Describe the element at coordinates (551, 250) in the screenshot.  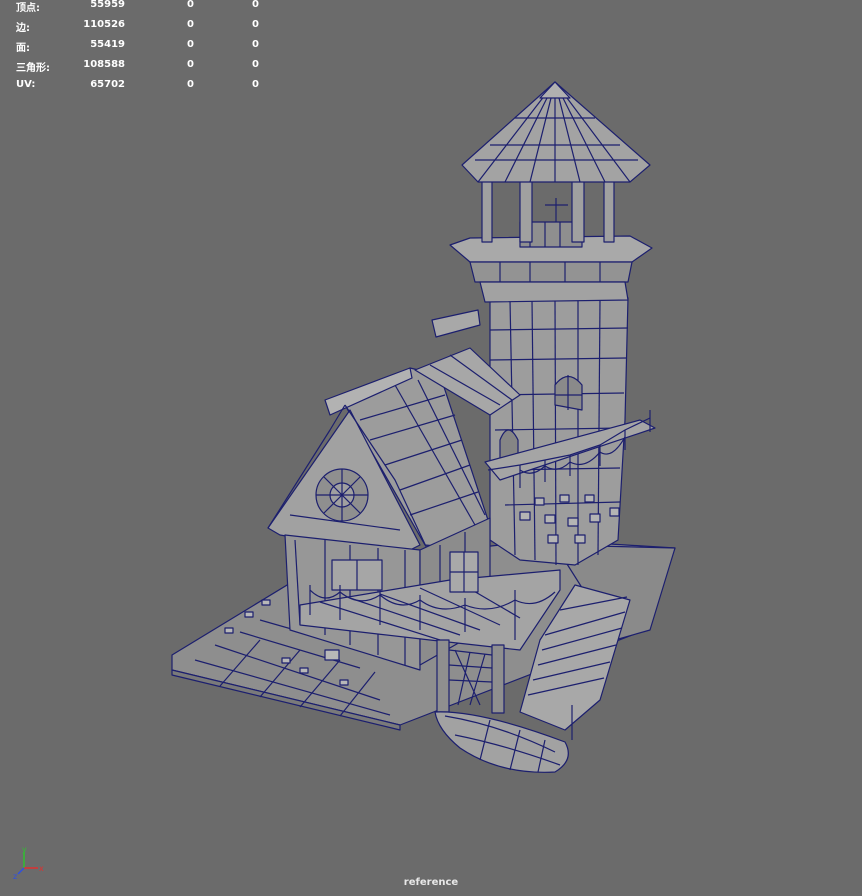
I see `tower-upper-ring` at that location.